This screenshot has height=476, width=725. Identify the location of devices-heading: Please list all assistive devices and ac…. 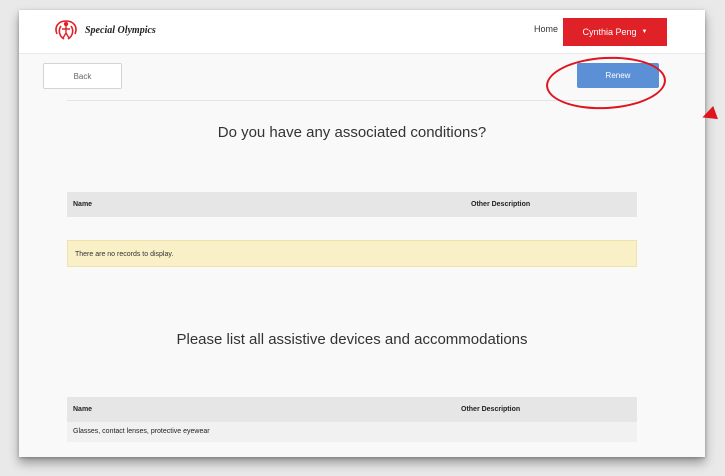
(352, 339).